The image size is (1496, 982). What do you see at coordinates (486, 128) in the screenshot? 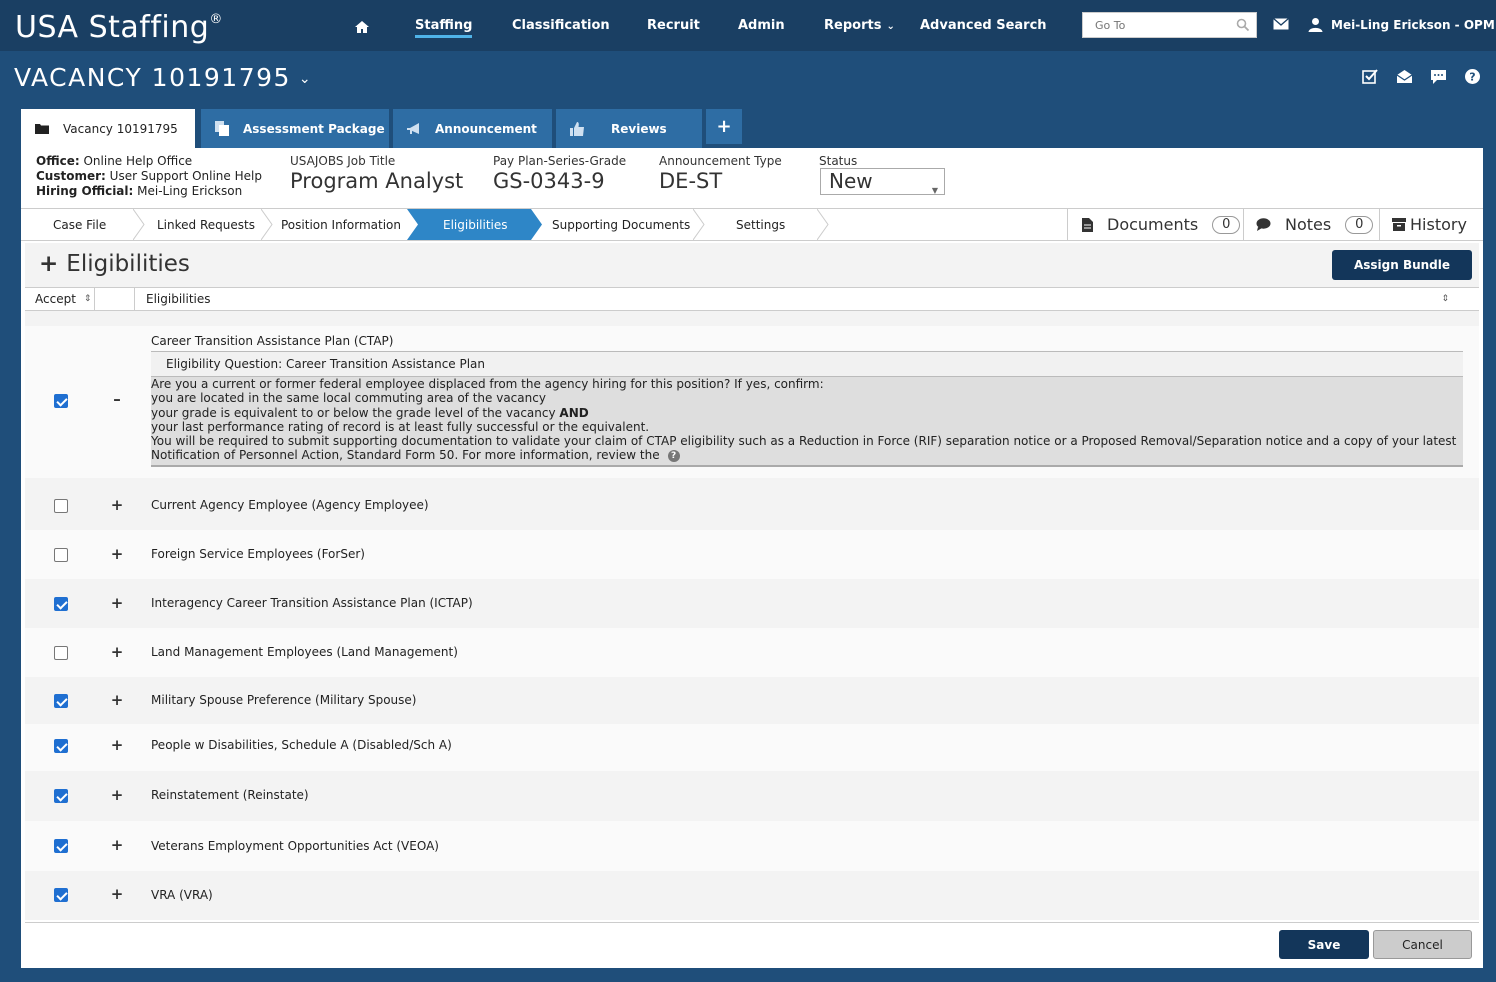
I see `tab-announcement-label: Announcement` at bounding box center [486, 128].